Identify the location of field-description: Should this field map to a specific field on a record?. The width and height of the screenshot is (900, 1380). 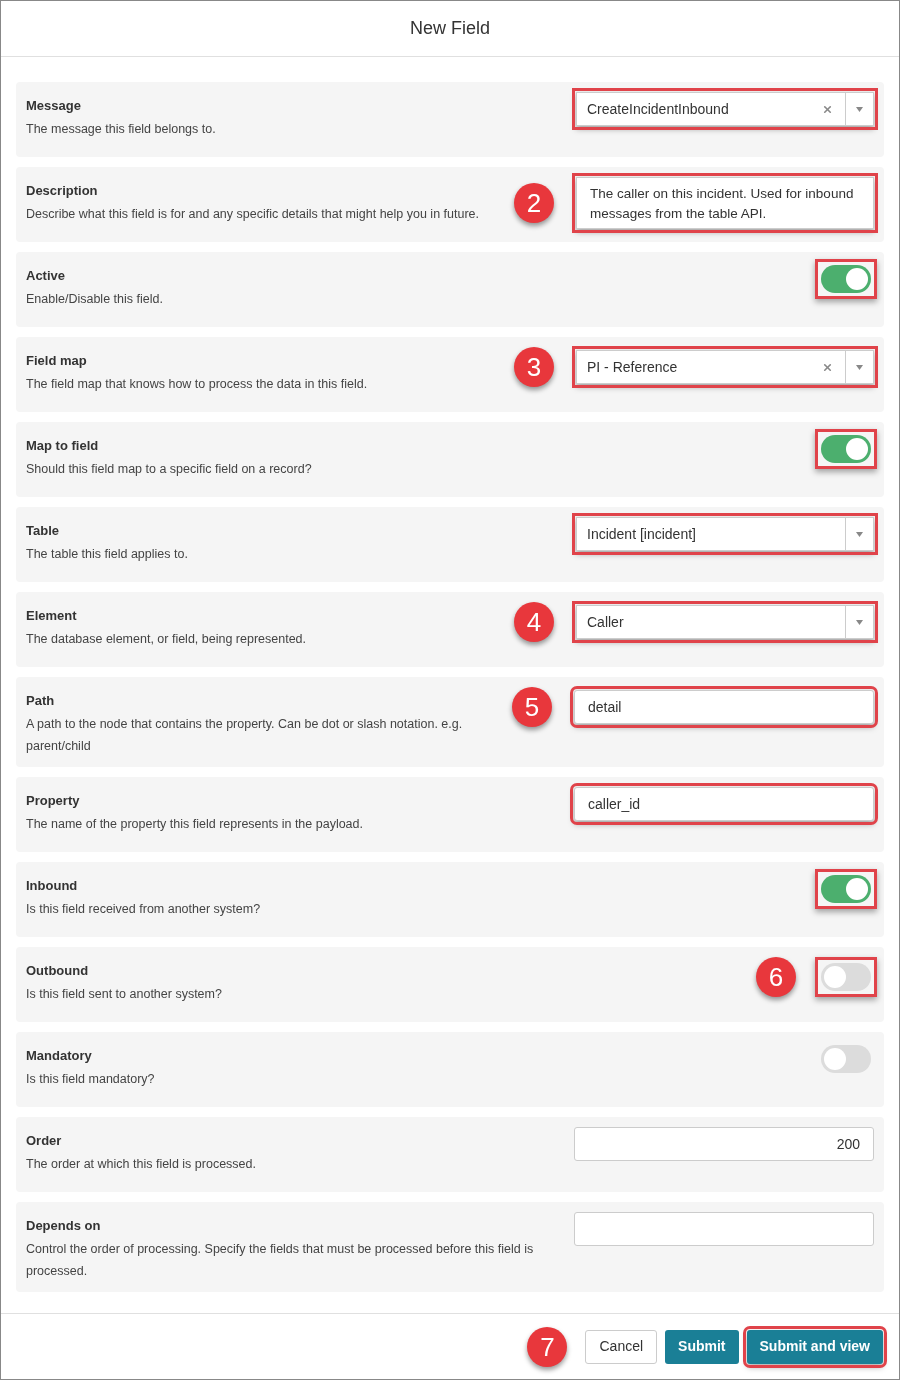
(169, 469).